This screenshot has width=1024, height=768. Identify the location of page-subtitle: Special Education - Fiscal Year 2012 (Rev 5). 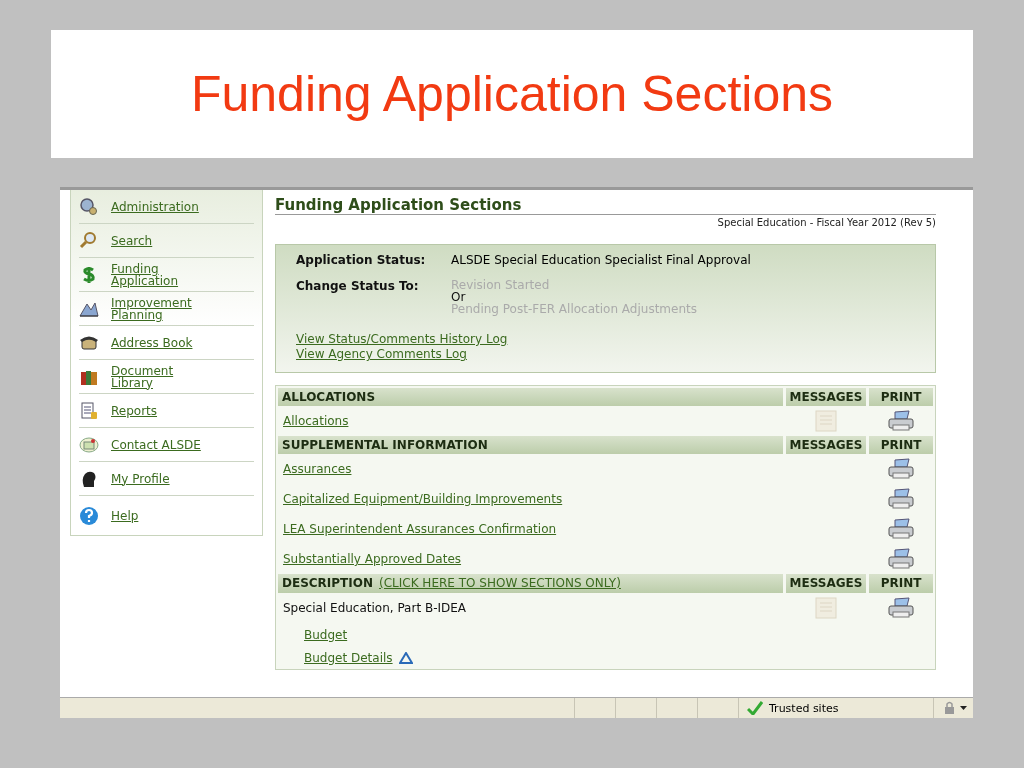
(826, 222).